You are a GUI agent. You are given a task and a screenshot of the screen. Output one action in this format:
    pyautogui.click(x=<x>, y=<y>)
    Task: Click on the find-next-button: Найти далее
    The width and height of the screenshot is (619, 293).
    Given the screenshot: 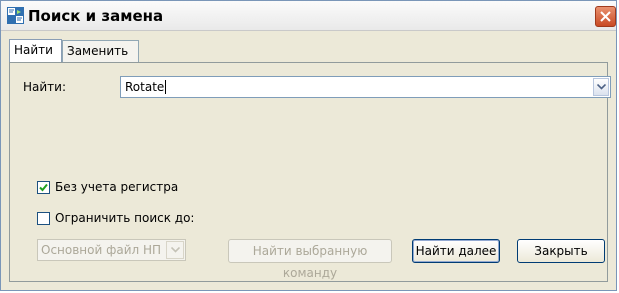 What is the action you would take?
    pyautogui.click(x=456, y=251)
    